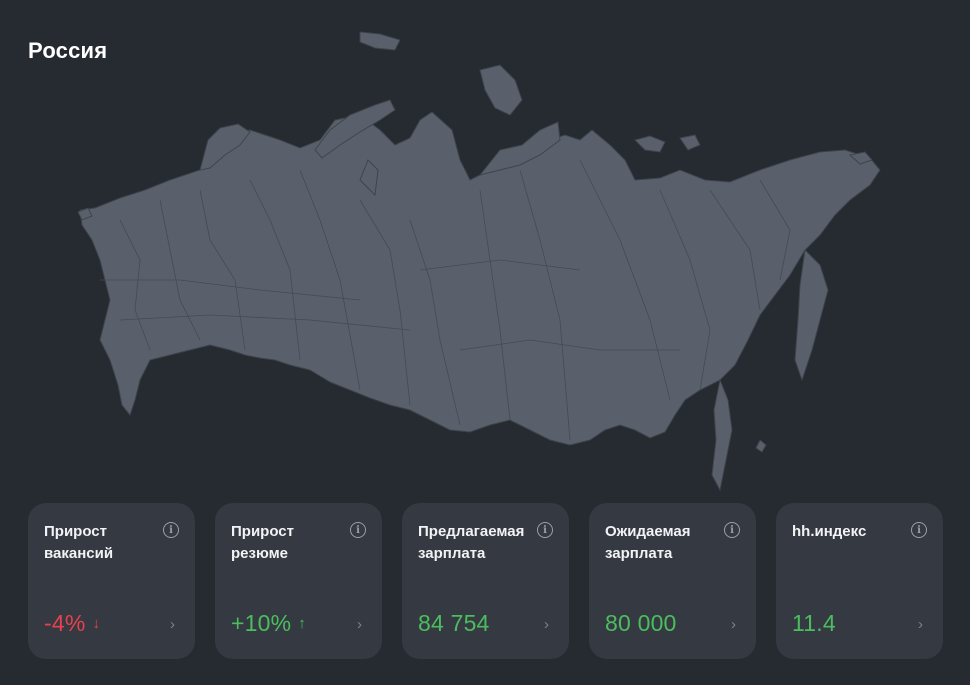 The image size is (970, 685). I want to click on card-value: 11.4, so click(814, 623).